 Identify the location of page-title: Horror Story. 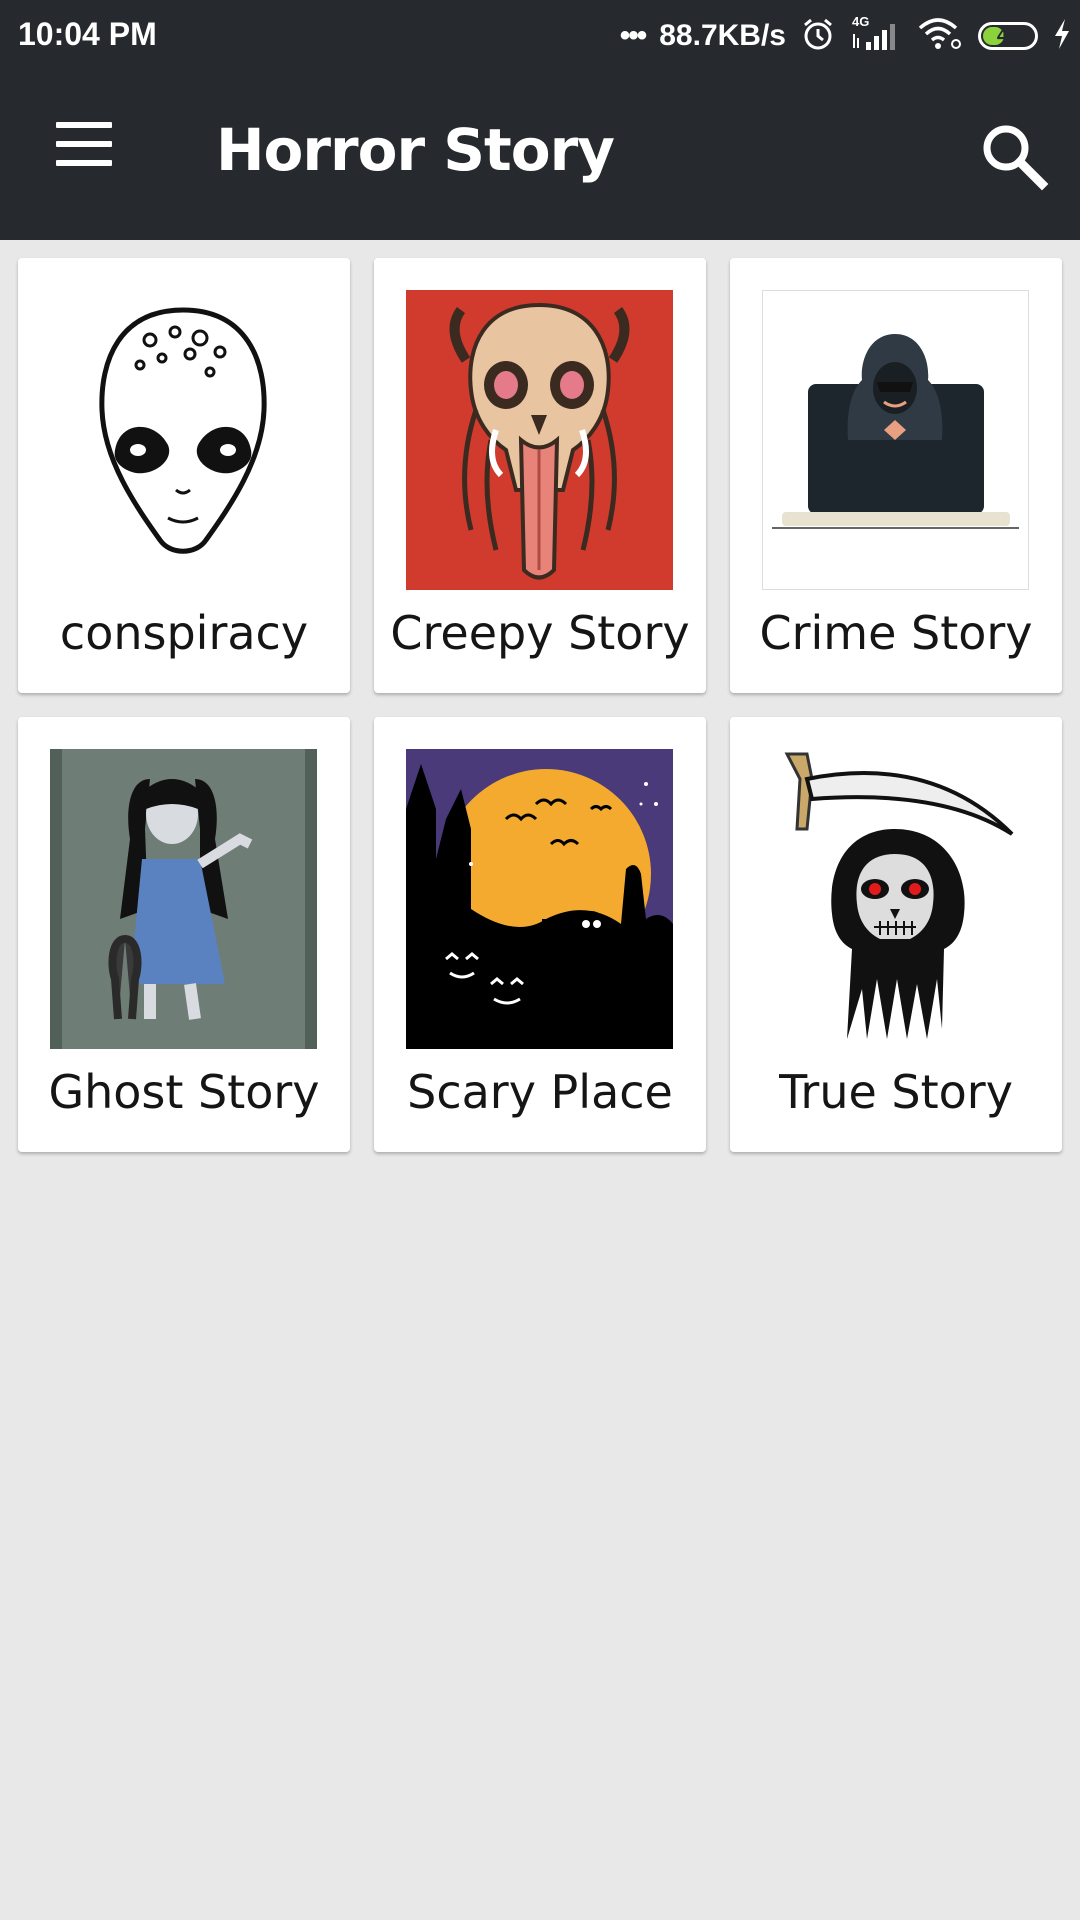
(415, 150).